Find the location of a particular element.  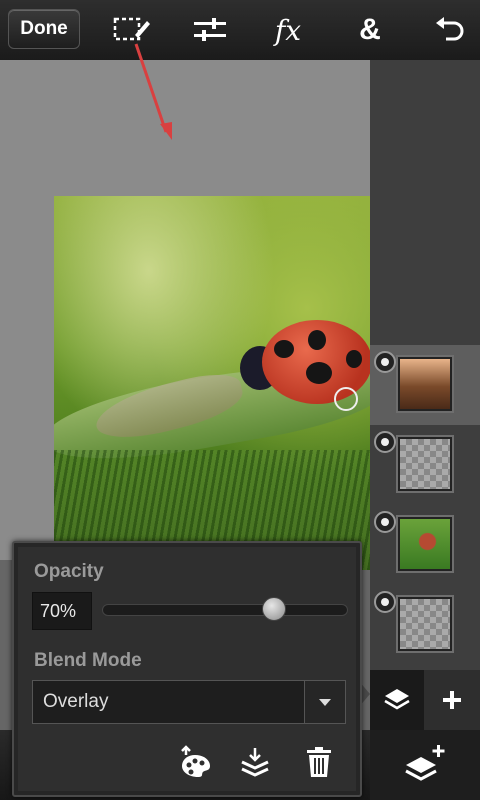

fx-icon: fx is located at coordinates (288, 30).